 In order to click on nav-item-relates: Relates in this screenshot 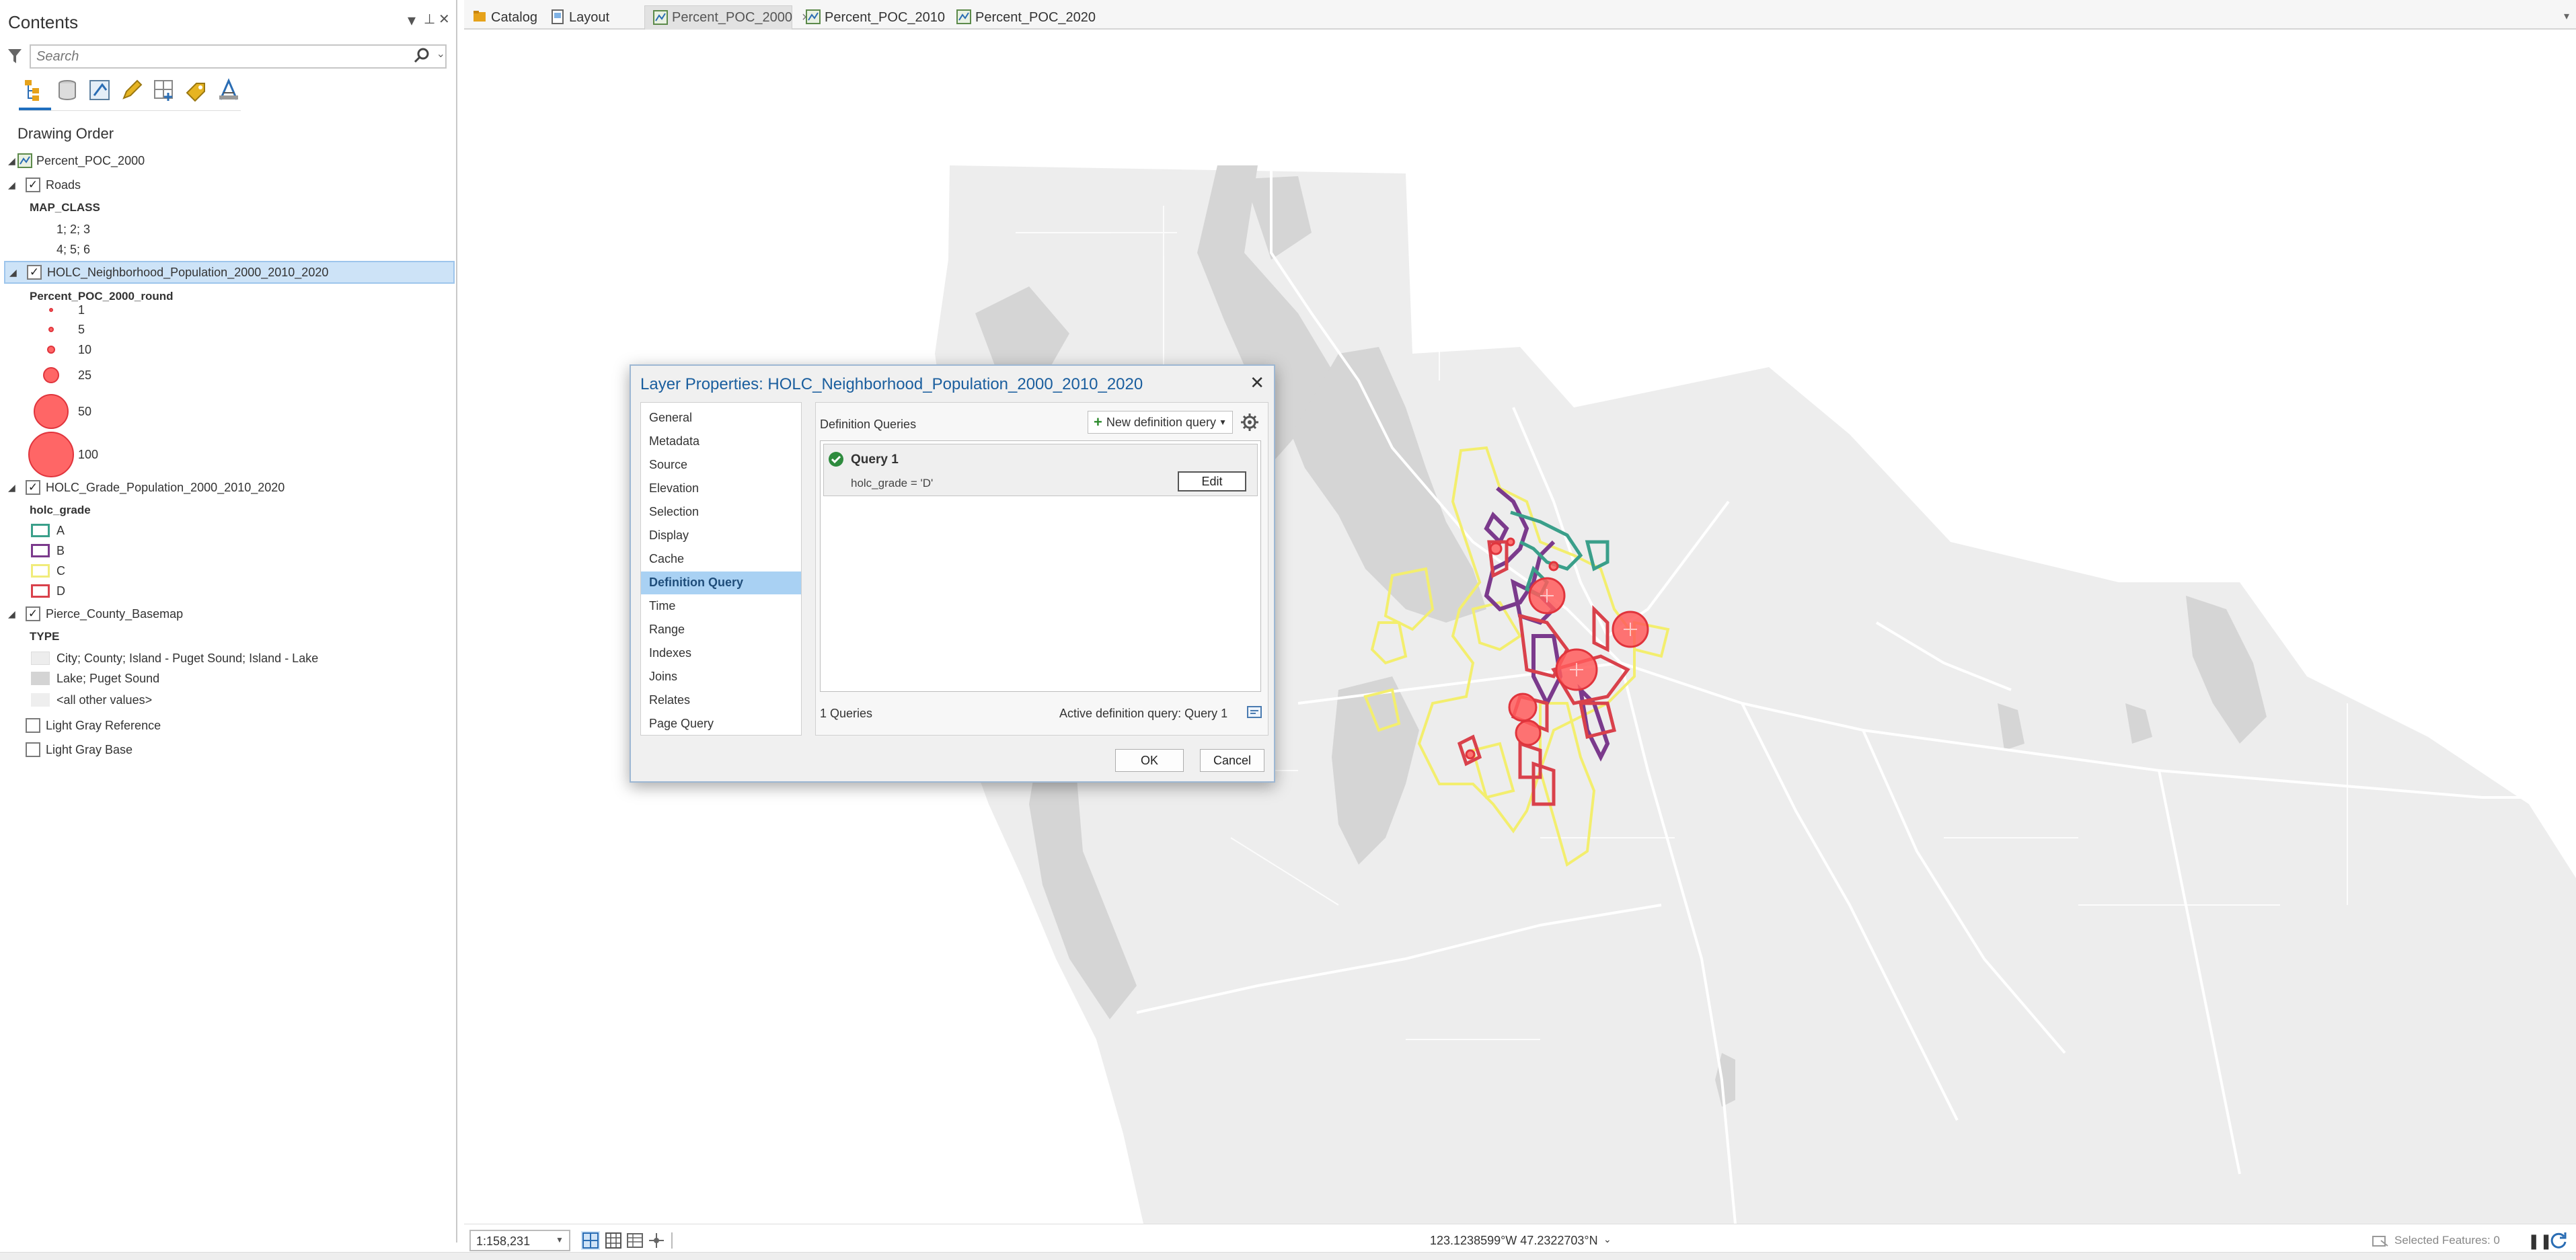, I will do `click(721, 700)`.